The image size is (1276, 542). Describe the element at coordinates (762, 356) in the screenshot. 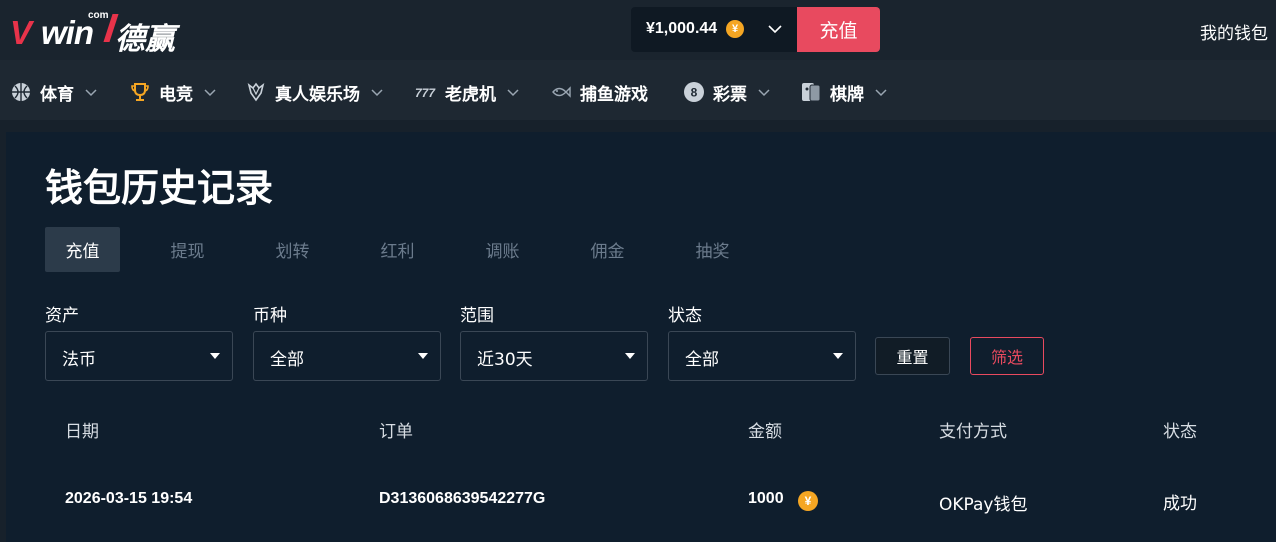

I see `status-select: 全部` at that location.